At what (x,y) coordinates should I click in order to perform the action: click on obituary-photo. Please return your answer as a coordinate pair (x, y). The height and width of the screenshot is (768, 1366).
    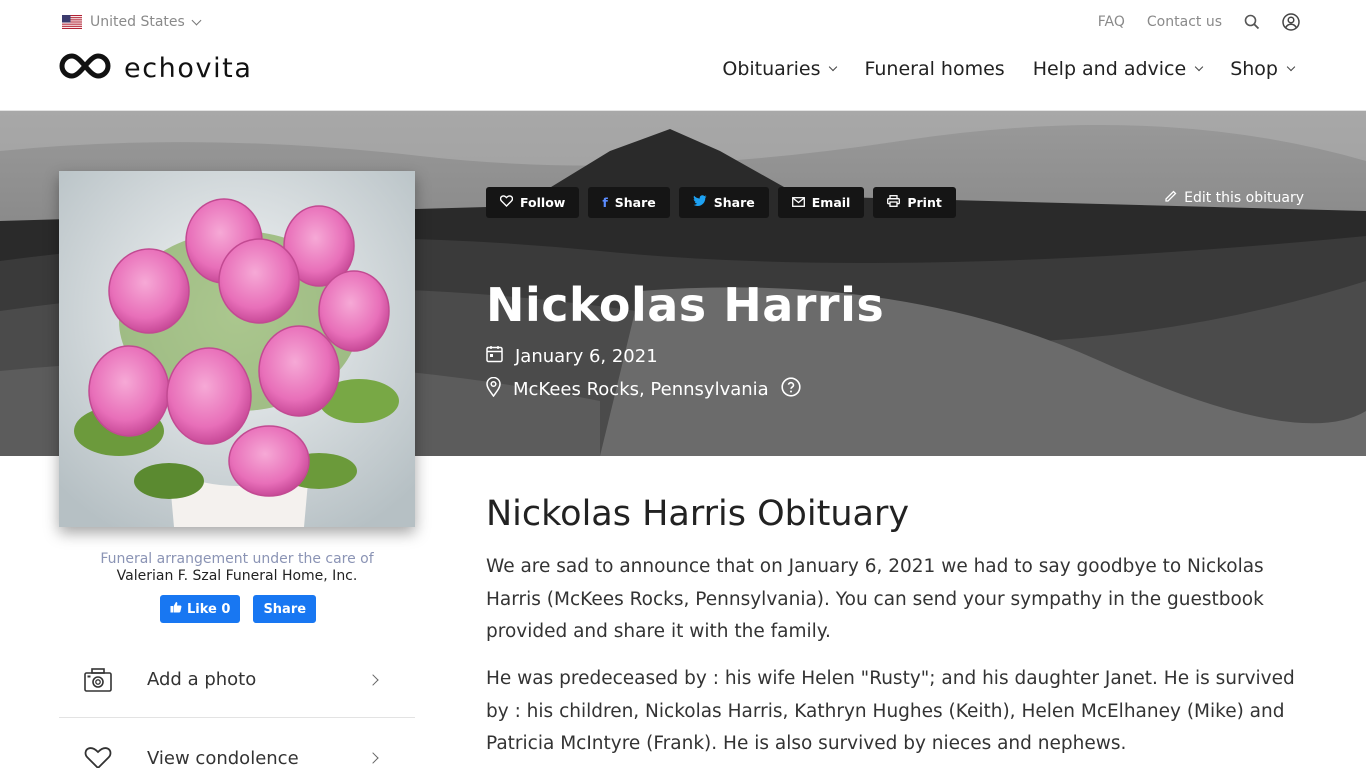
    Looking at the image, I should click on (237, 349).